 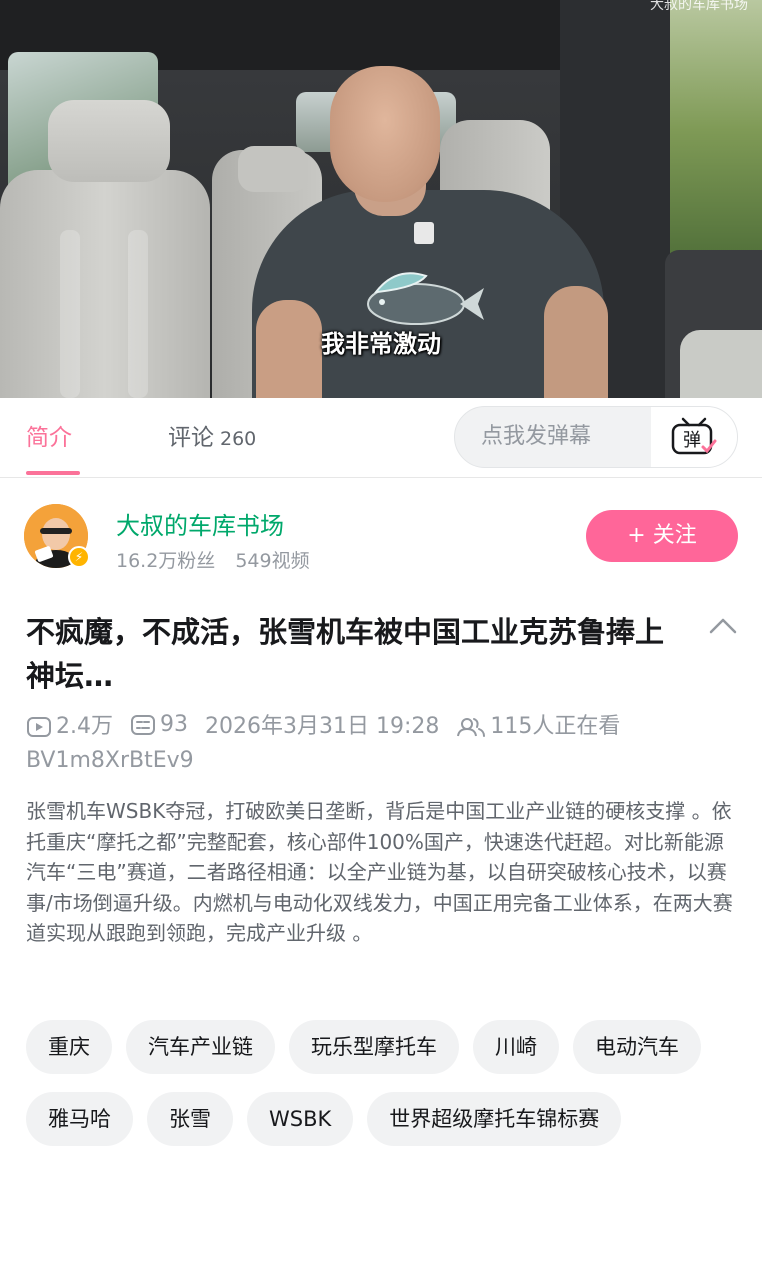 What do you see at coordinates (516, 1047) in the screenshot?
I see `tag-chip: 川崎` at bounding box center [516, 1047].